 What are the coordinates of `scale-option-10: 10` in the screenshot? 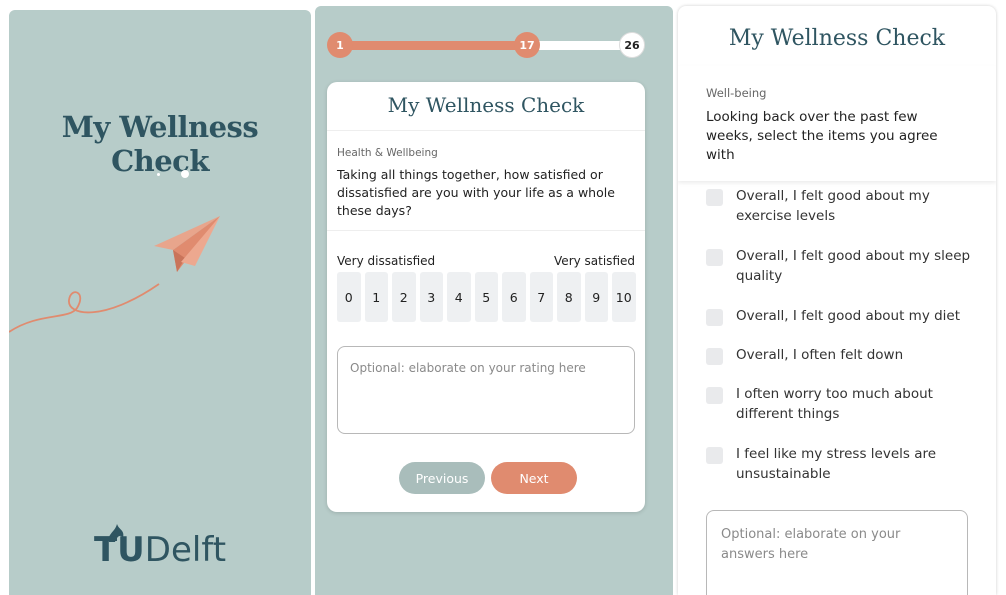 It's located at (624, 297).